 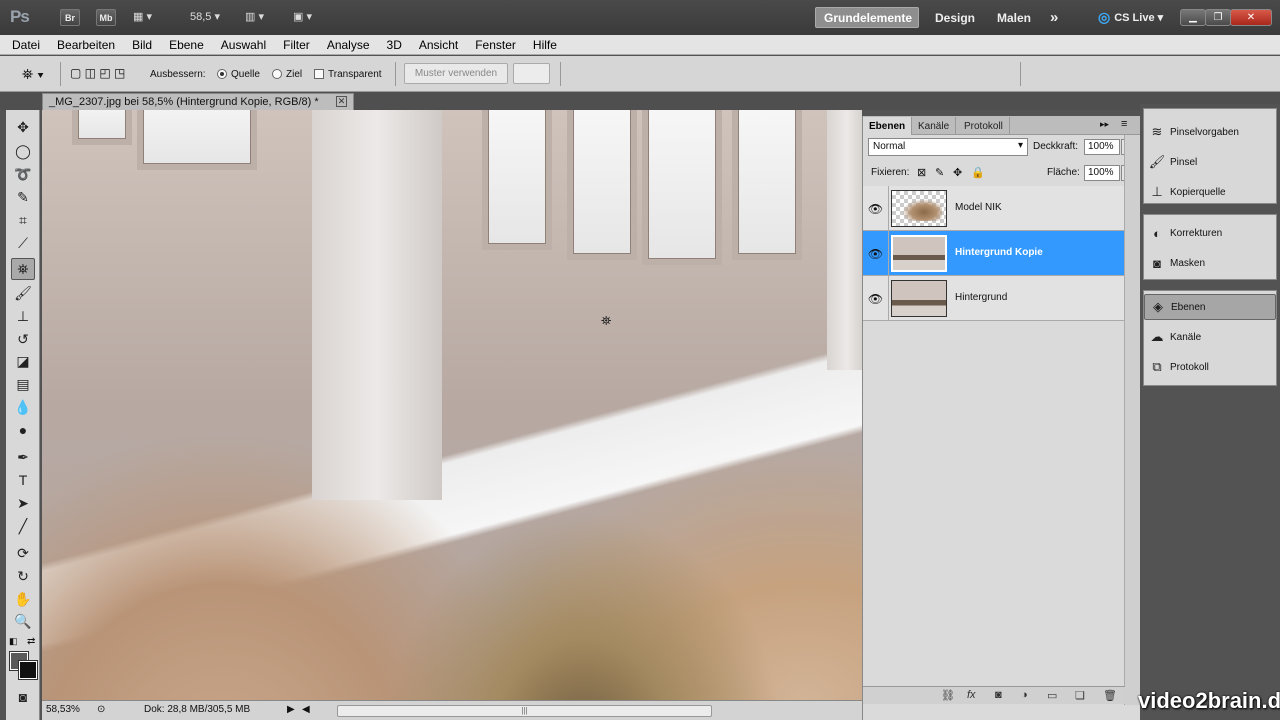 I want to click on layer-row-model-nik: 👁 Model NIK, so click(x=994, y=208).